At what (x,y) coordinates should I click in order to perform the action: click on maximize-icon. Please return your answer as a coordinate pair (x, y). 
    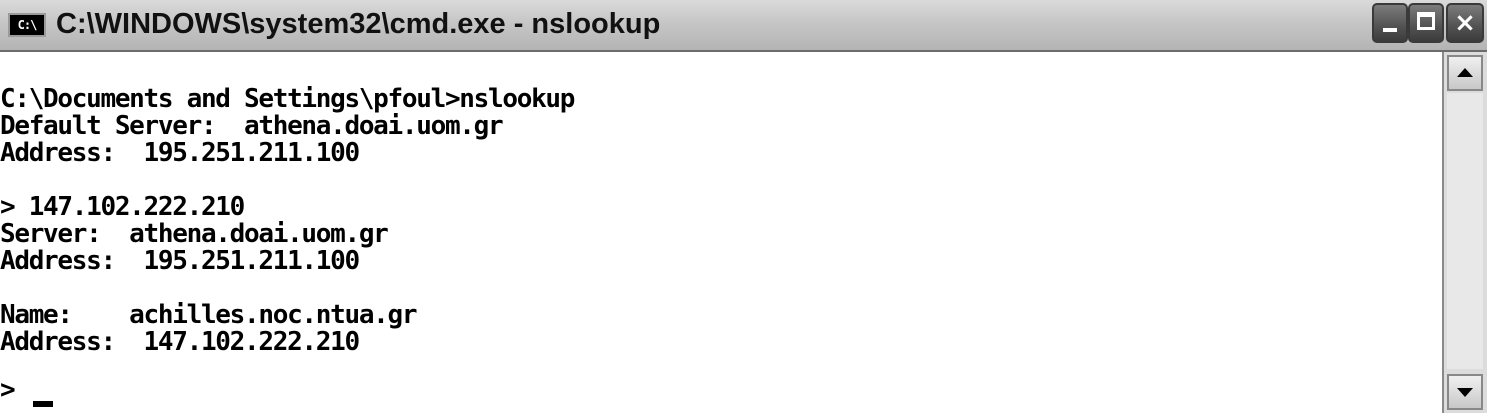
    Looking at the image, I should click on (1426, 21).